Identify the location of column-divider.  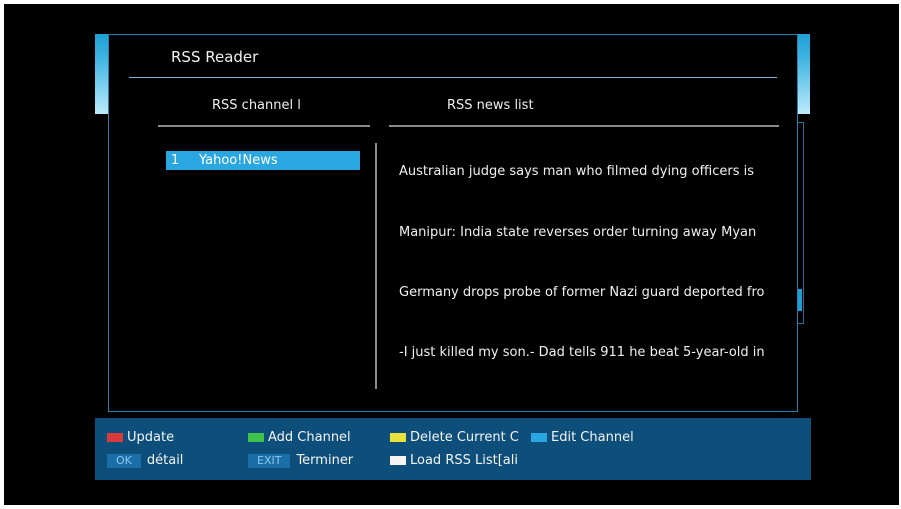
(376, 266).